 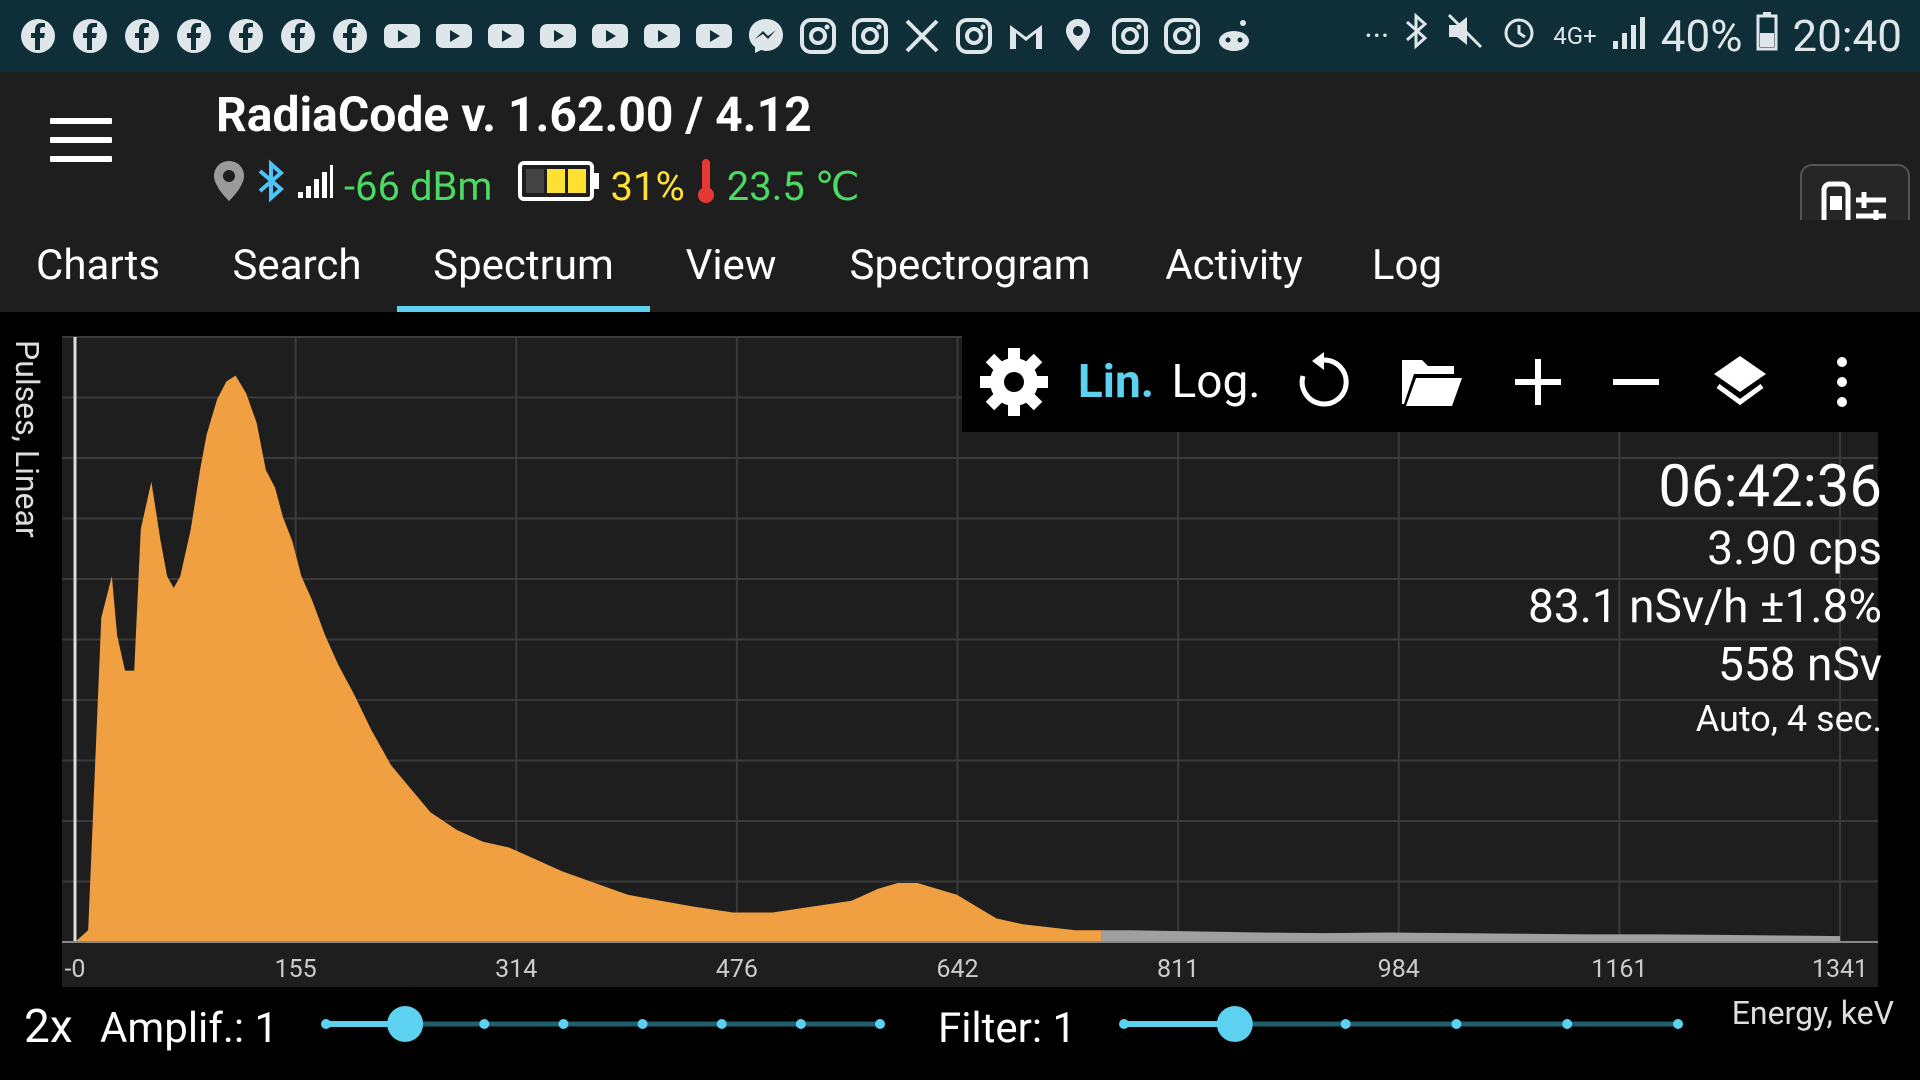 What do you see at coordinates (793, 186) in the screenshot?
I see `device-temperature: 23.5 ℃` at bounding box center [793, 186].